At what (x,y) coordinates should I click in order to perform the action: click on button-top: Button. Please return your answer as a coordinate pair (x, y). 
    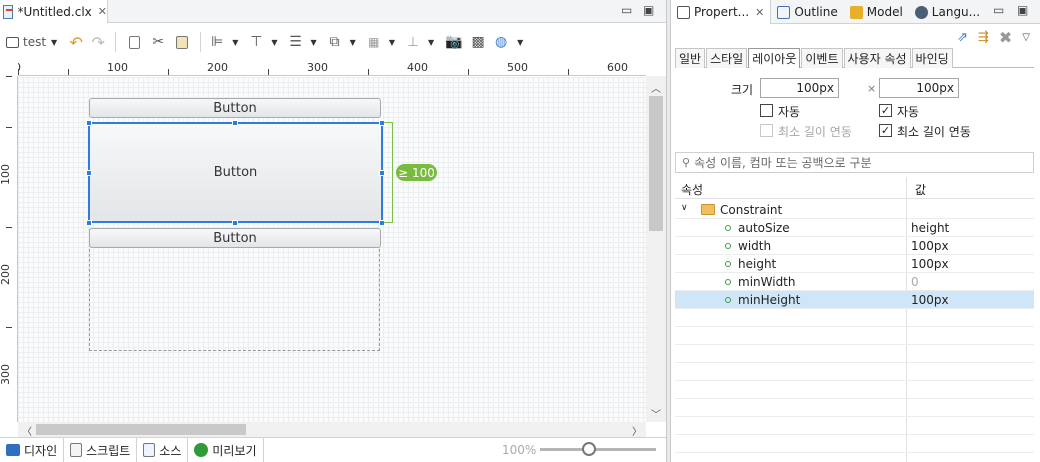
    Looking at the image, I should click on (235, 108).